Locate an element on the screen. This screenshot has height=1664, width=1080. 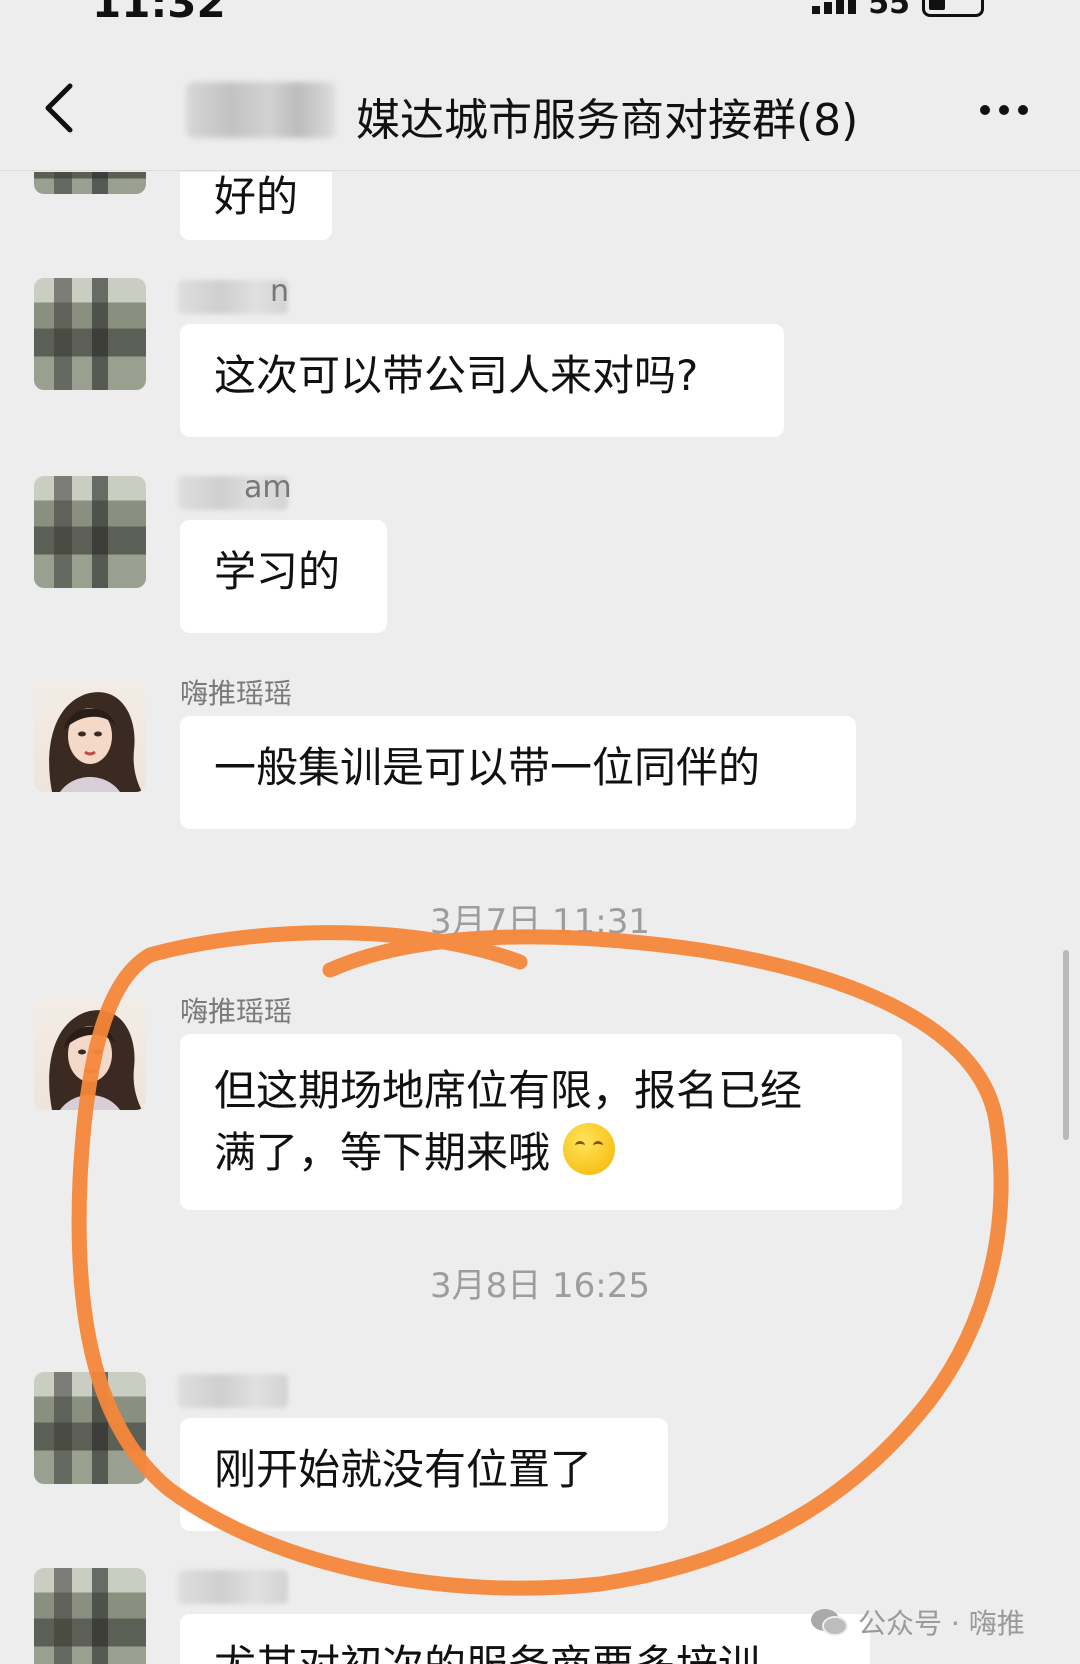
status-icons: 55 is located at coordinates (898, 10).